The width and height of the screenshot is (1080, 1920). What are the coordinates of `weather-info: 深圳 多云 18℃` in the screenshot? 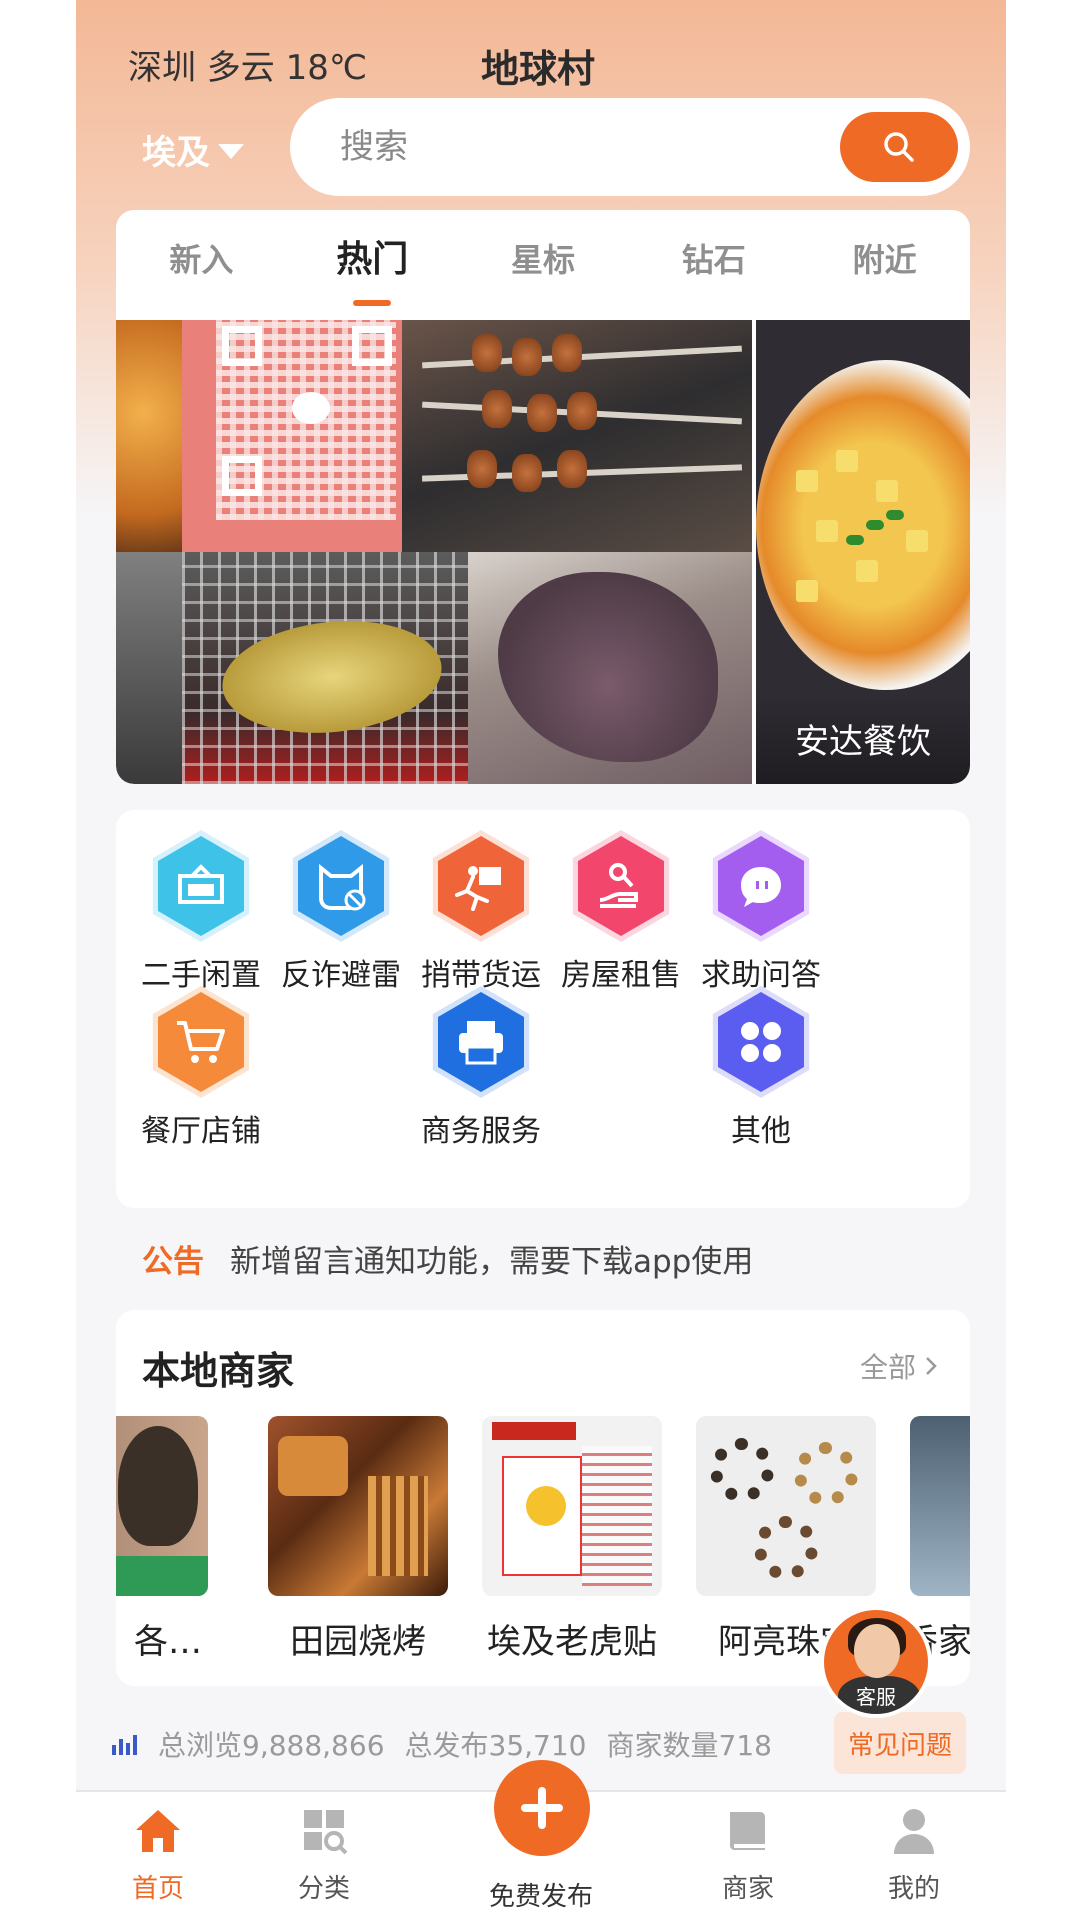 It's located at (248, 68).